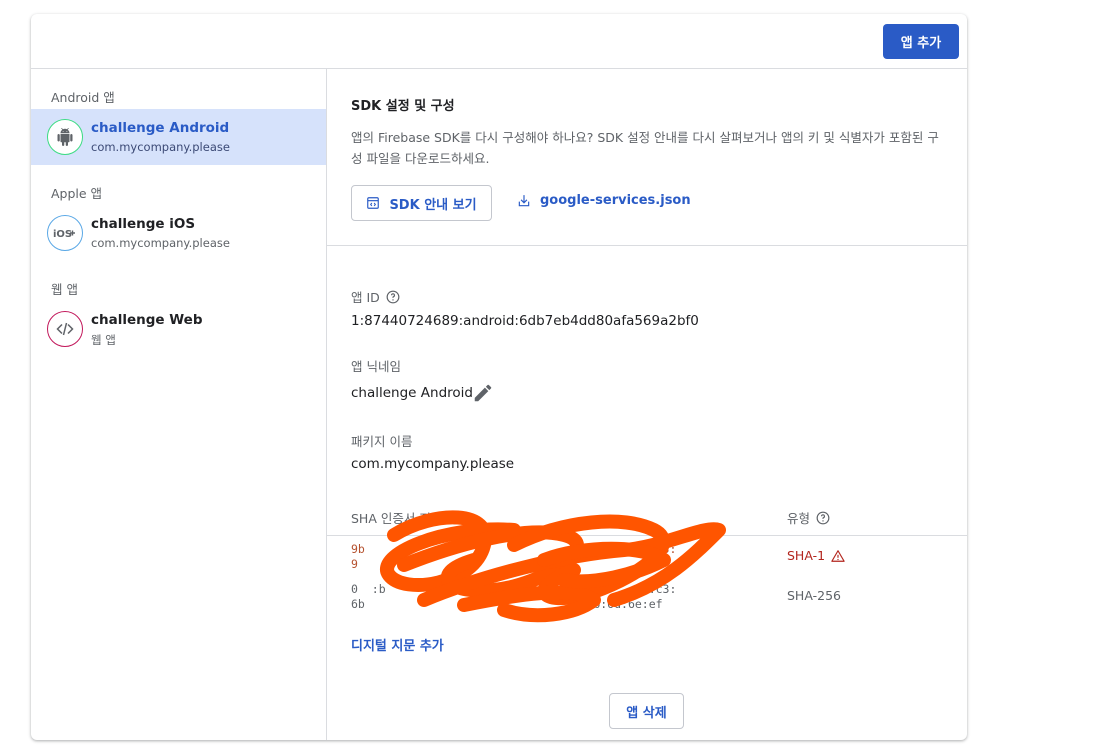 This screenshot has width=1106, height=747. Describe the element at coordinates (921, 41) in the screenshot. I see `add-app-button: 앱 추가` at that location.